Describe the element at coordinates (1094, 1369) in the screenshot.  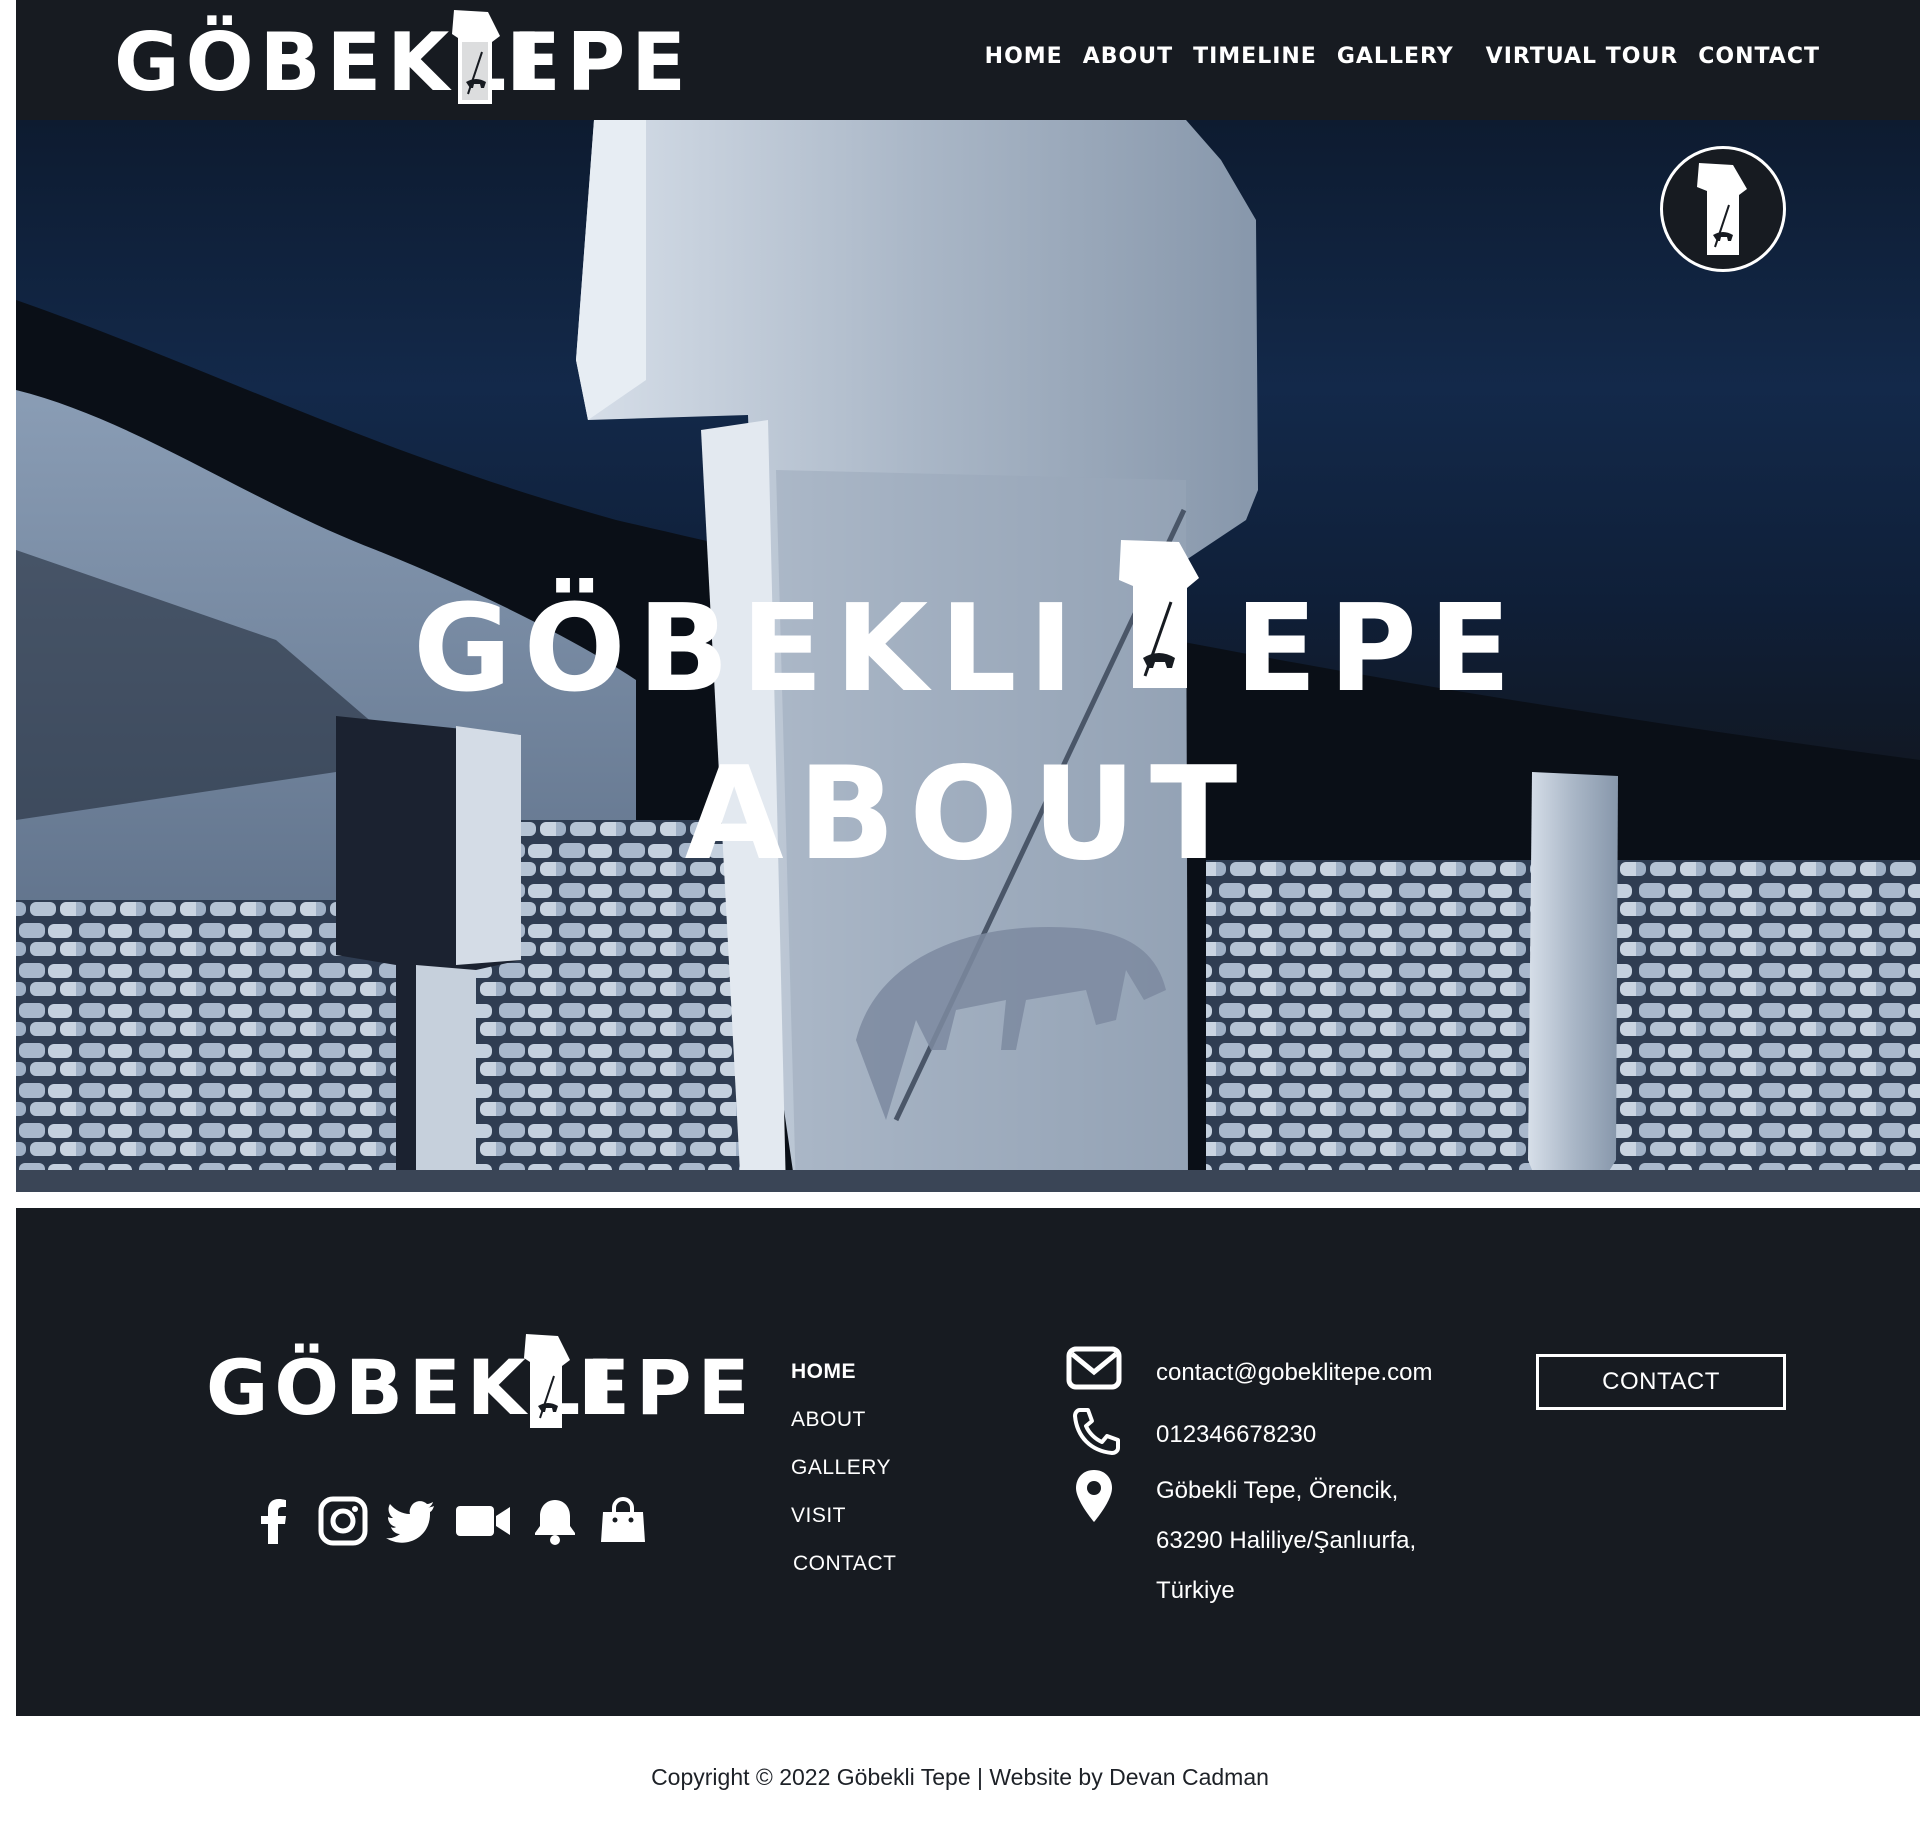
I see `envelope-icon` at that location.